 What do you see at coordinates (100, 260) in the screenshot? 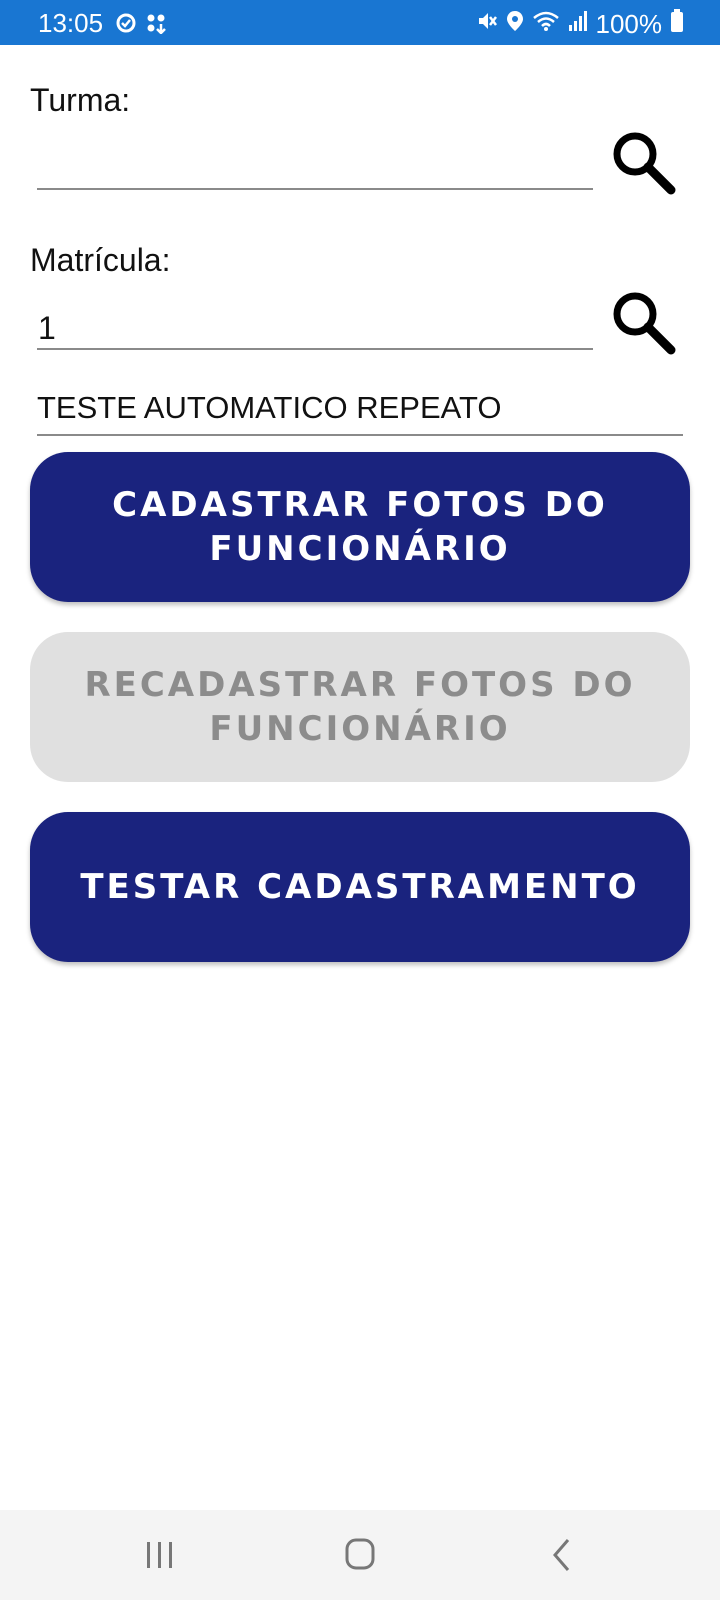
I see `matricula-label: Matrícula:` at bounding box center [100, 260].